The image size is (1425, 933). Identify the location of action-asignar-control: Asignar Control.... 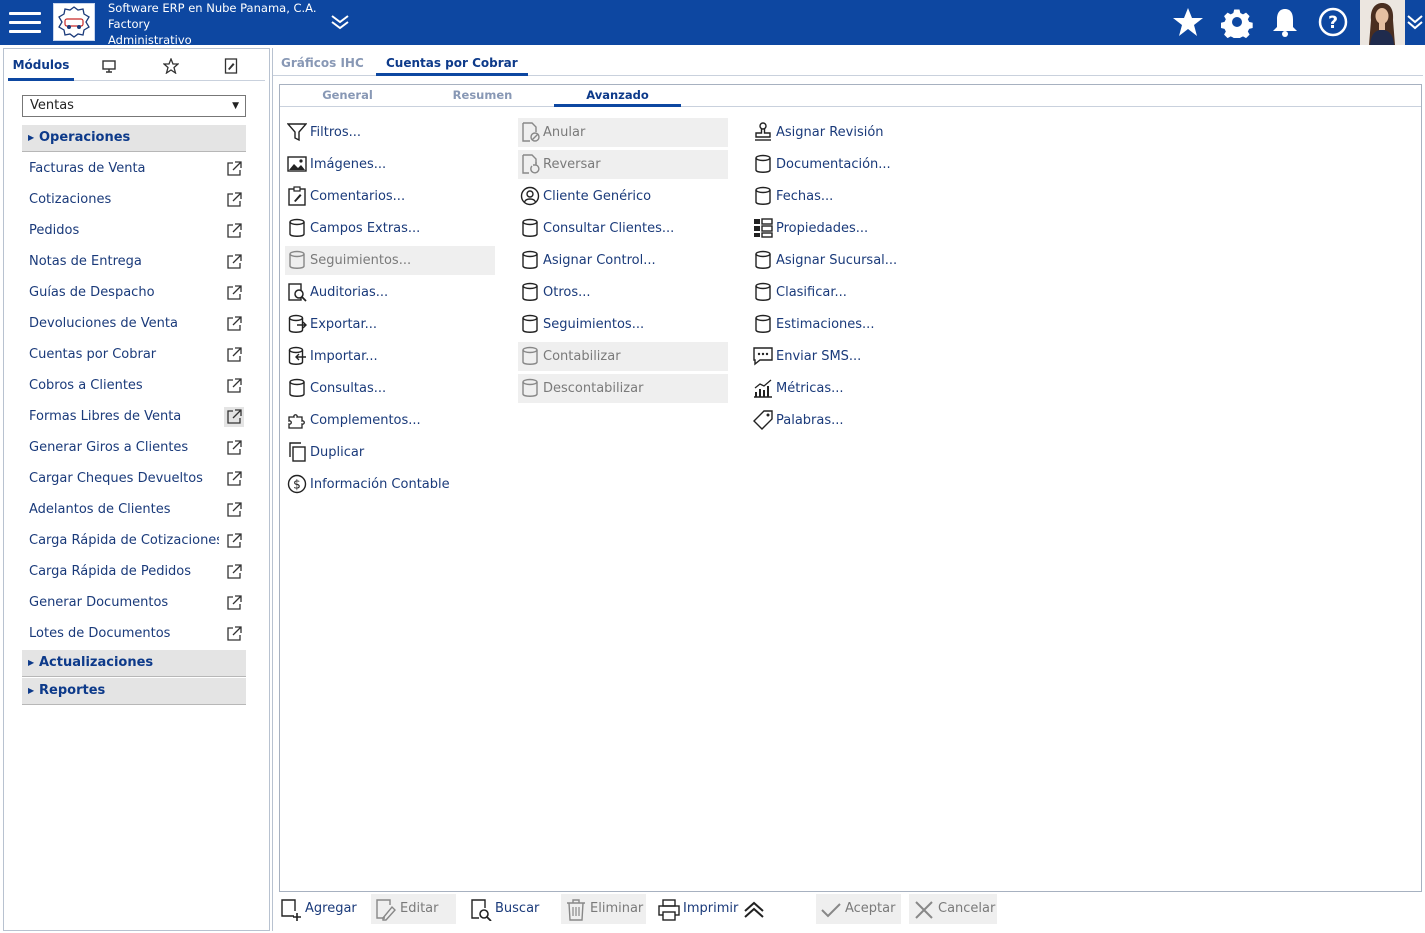
(623, 260).